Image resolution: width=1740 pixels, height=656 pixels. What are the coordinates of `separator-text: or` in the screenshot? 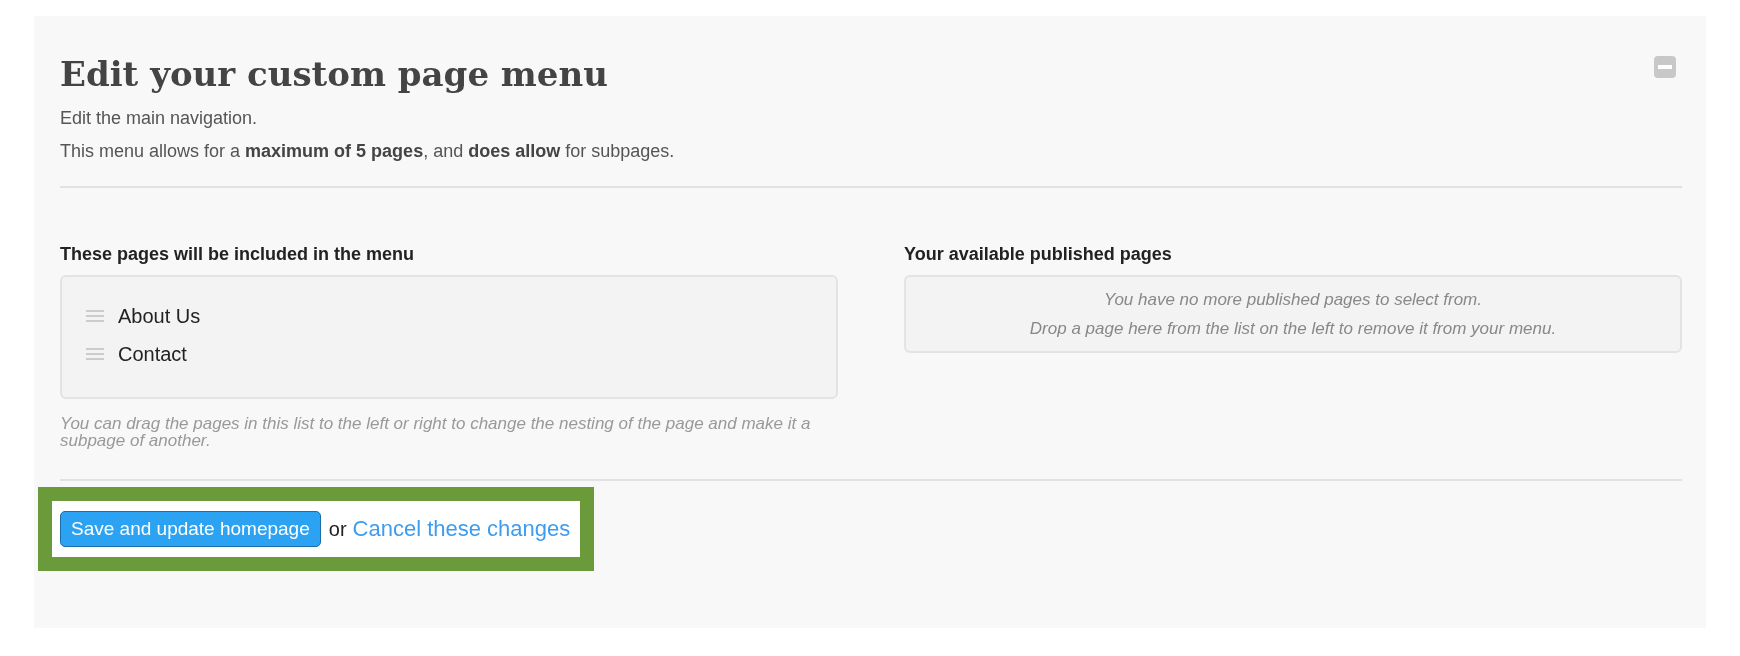 It's located at (337, 529).